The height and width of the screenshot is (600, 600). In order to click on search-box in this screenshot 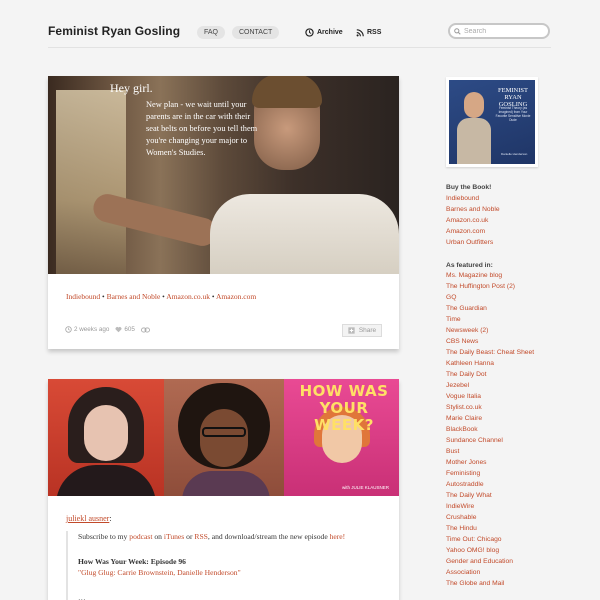, I will do `click(499, 31)`.